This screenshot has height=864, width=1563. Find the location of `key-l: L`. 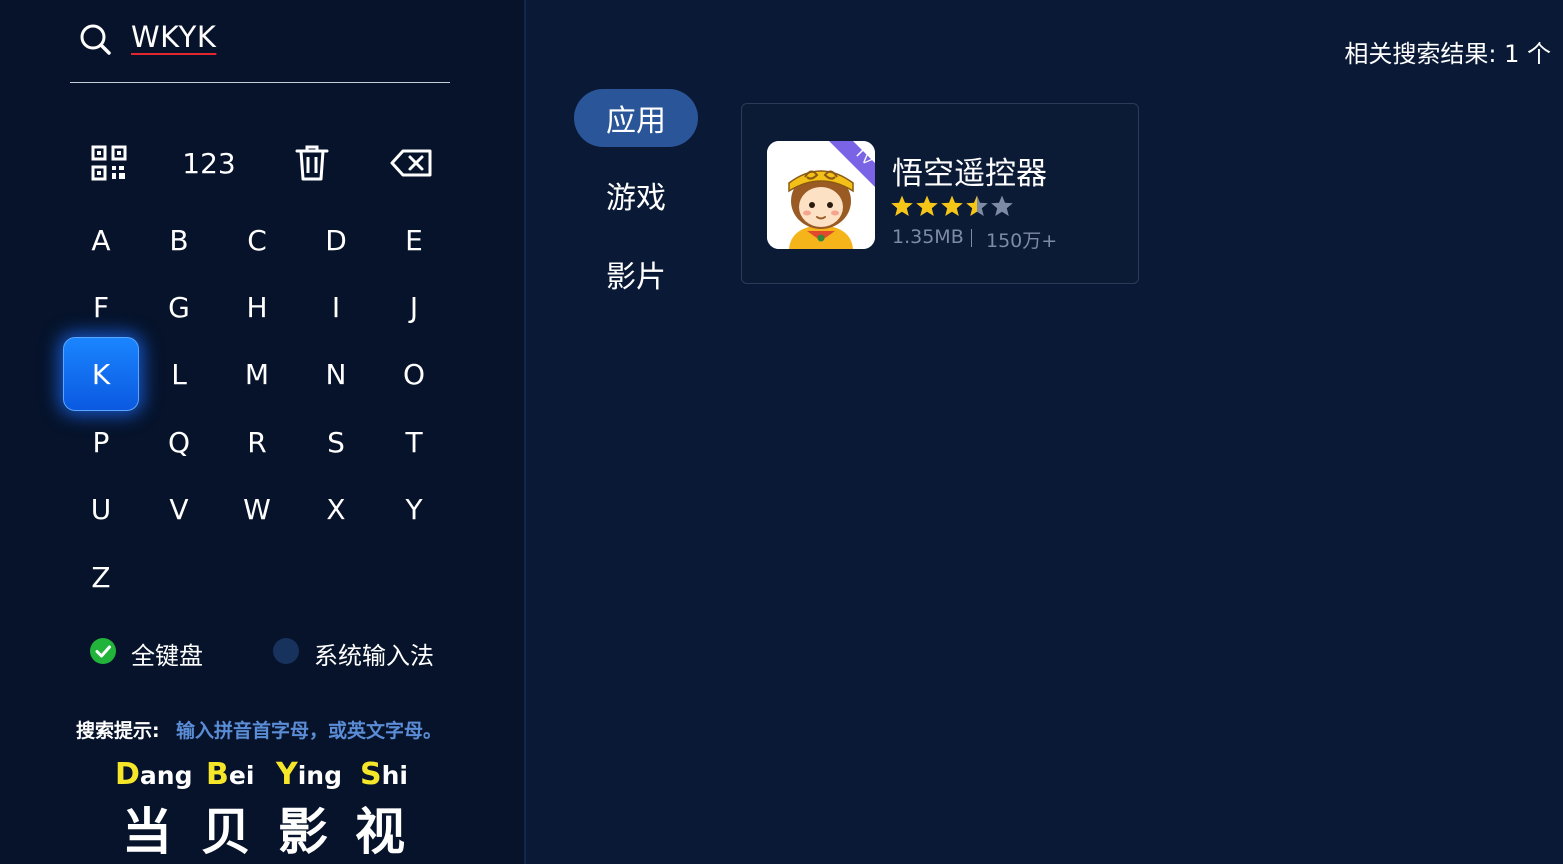

key-l: L is located at coordinates (179, 374).